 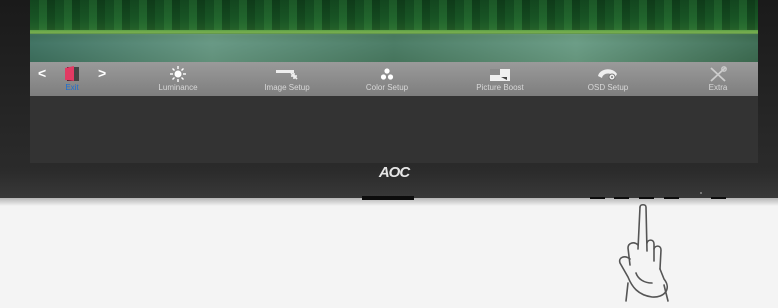 I want to click on osd-item-color-setup: Color Setup, so click(x=387, y=79).